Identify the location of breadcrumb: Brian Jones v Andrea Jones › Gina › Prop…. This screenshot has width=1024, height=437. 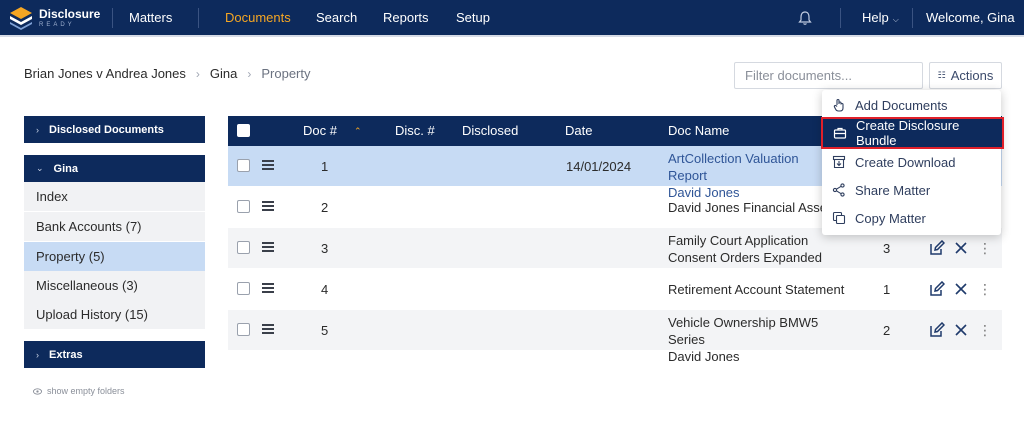
(167, 73).